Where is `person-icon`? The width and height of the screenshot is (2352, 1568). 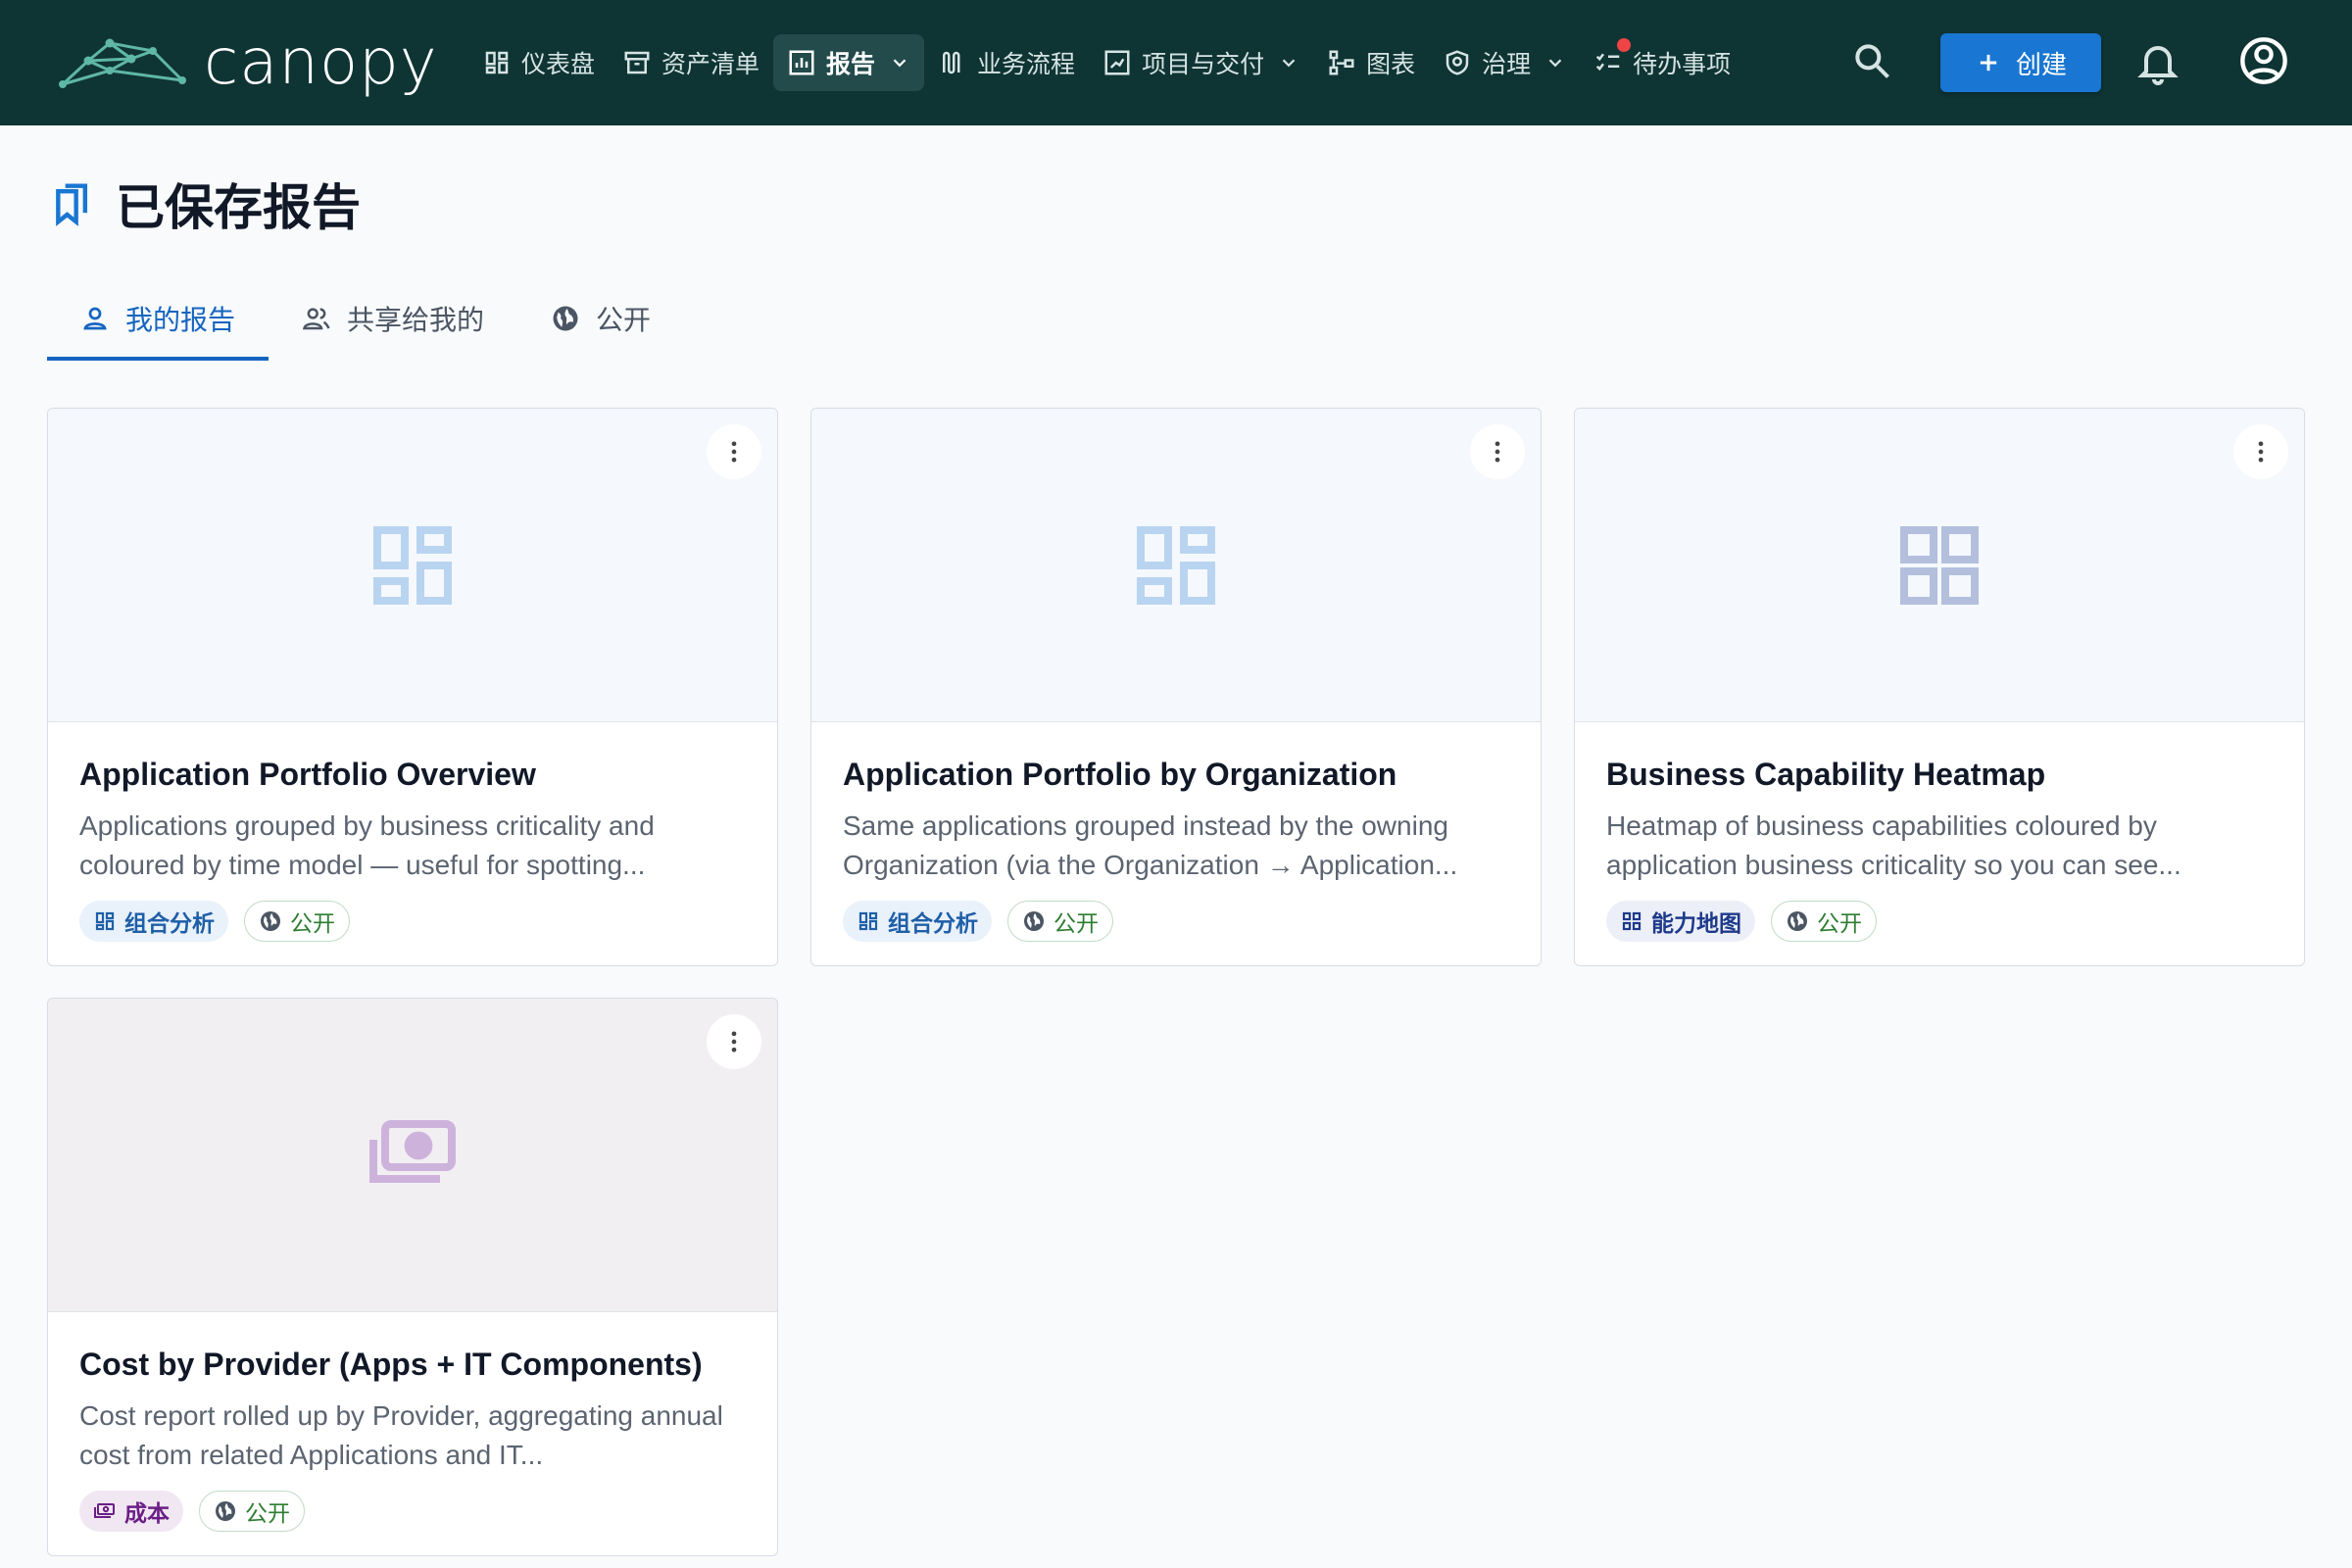 person-icon is located at coordinates (95, 318).